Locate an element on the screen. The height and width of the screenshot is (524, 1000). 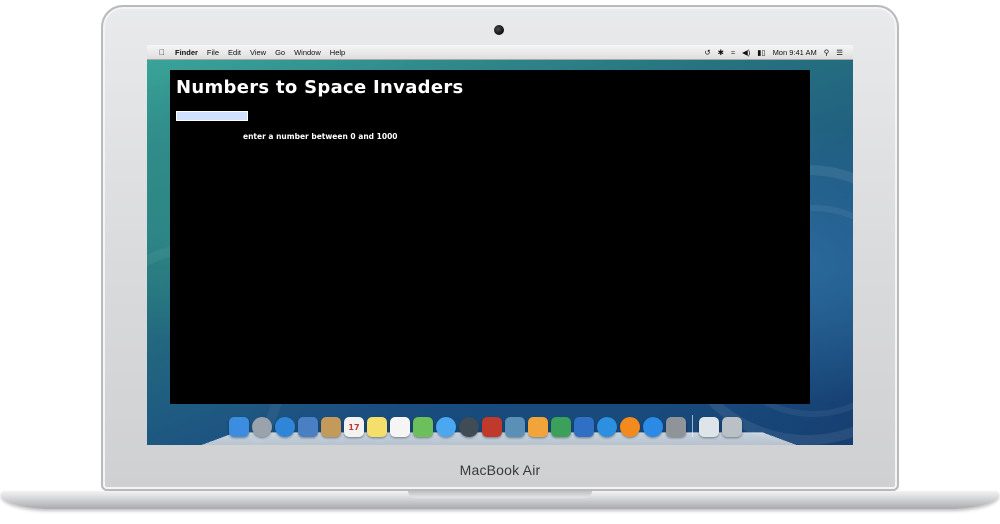
lid-notch is located at coordinates (500, 494).